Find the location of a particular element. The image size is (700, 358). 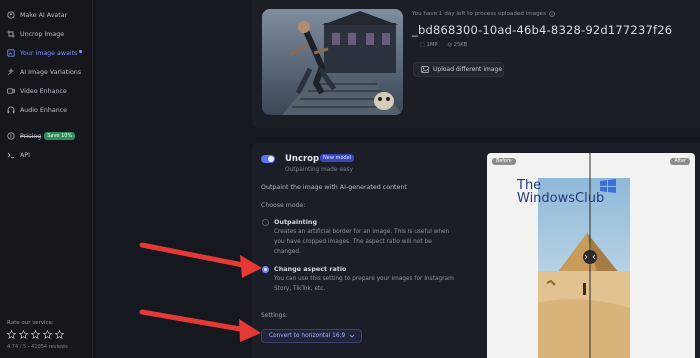

image-filesize: ◎ 25KB is located at coordinates (457, 45).